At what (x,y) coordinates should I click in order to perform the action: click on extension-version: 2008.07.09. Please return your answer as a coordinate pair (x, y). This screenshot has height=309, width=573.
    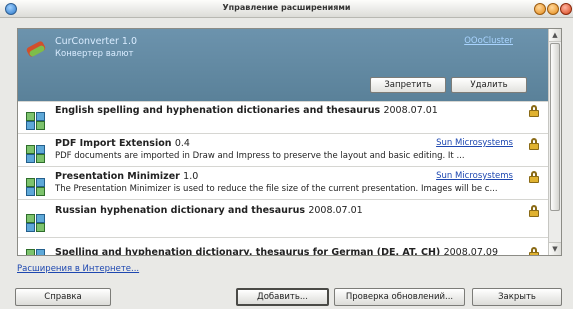
    Looking at the image, I should click on (470, 251).